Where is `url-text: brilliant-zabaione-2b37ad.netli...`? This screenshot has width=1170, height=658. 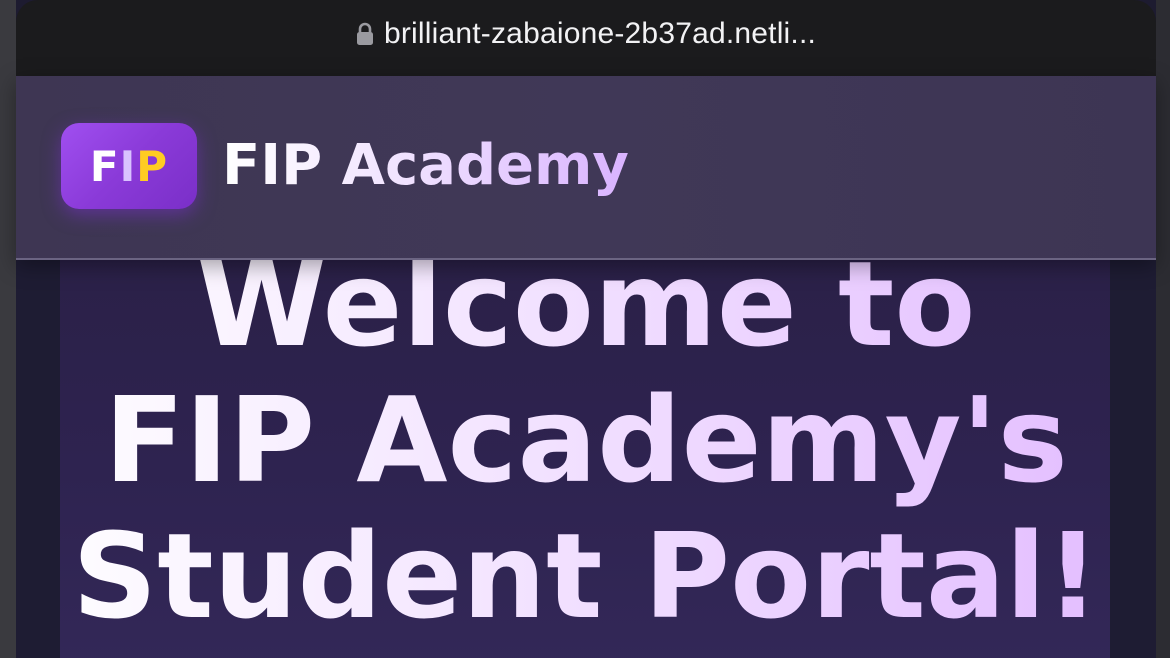
url-text: brilliant-zabaione-2b37ad.netli... is located at coordinates (600, 34).